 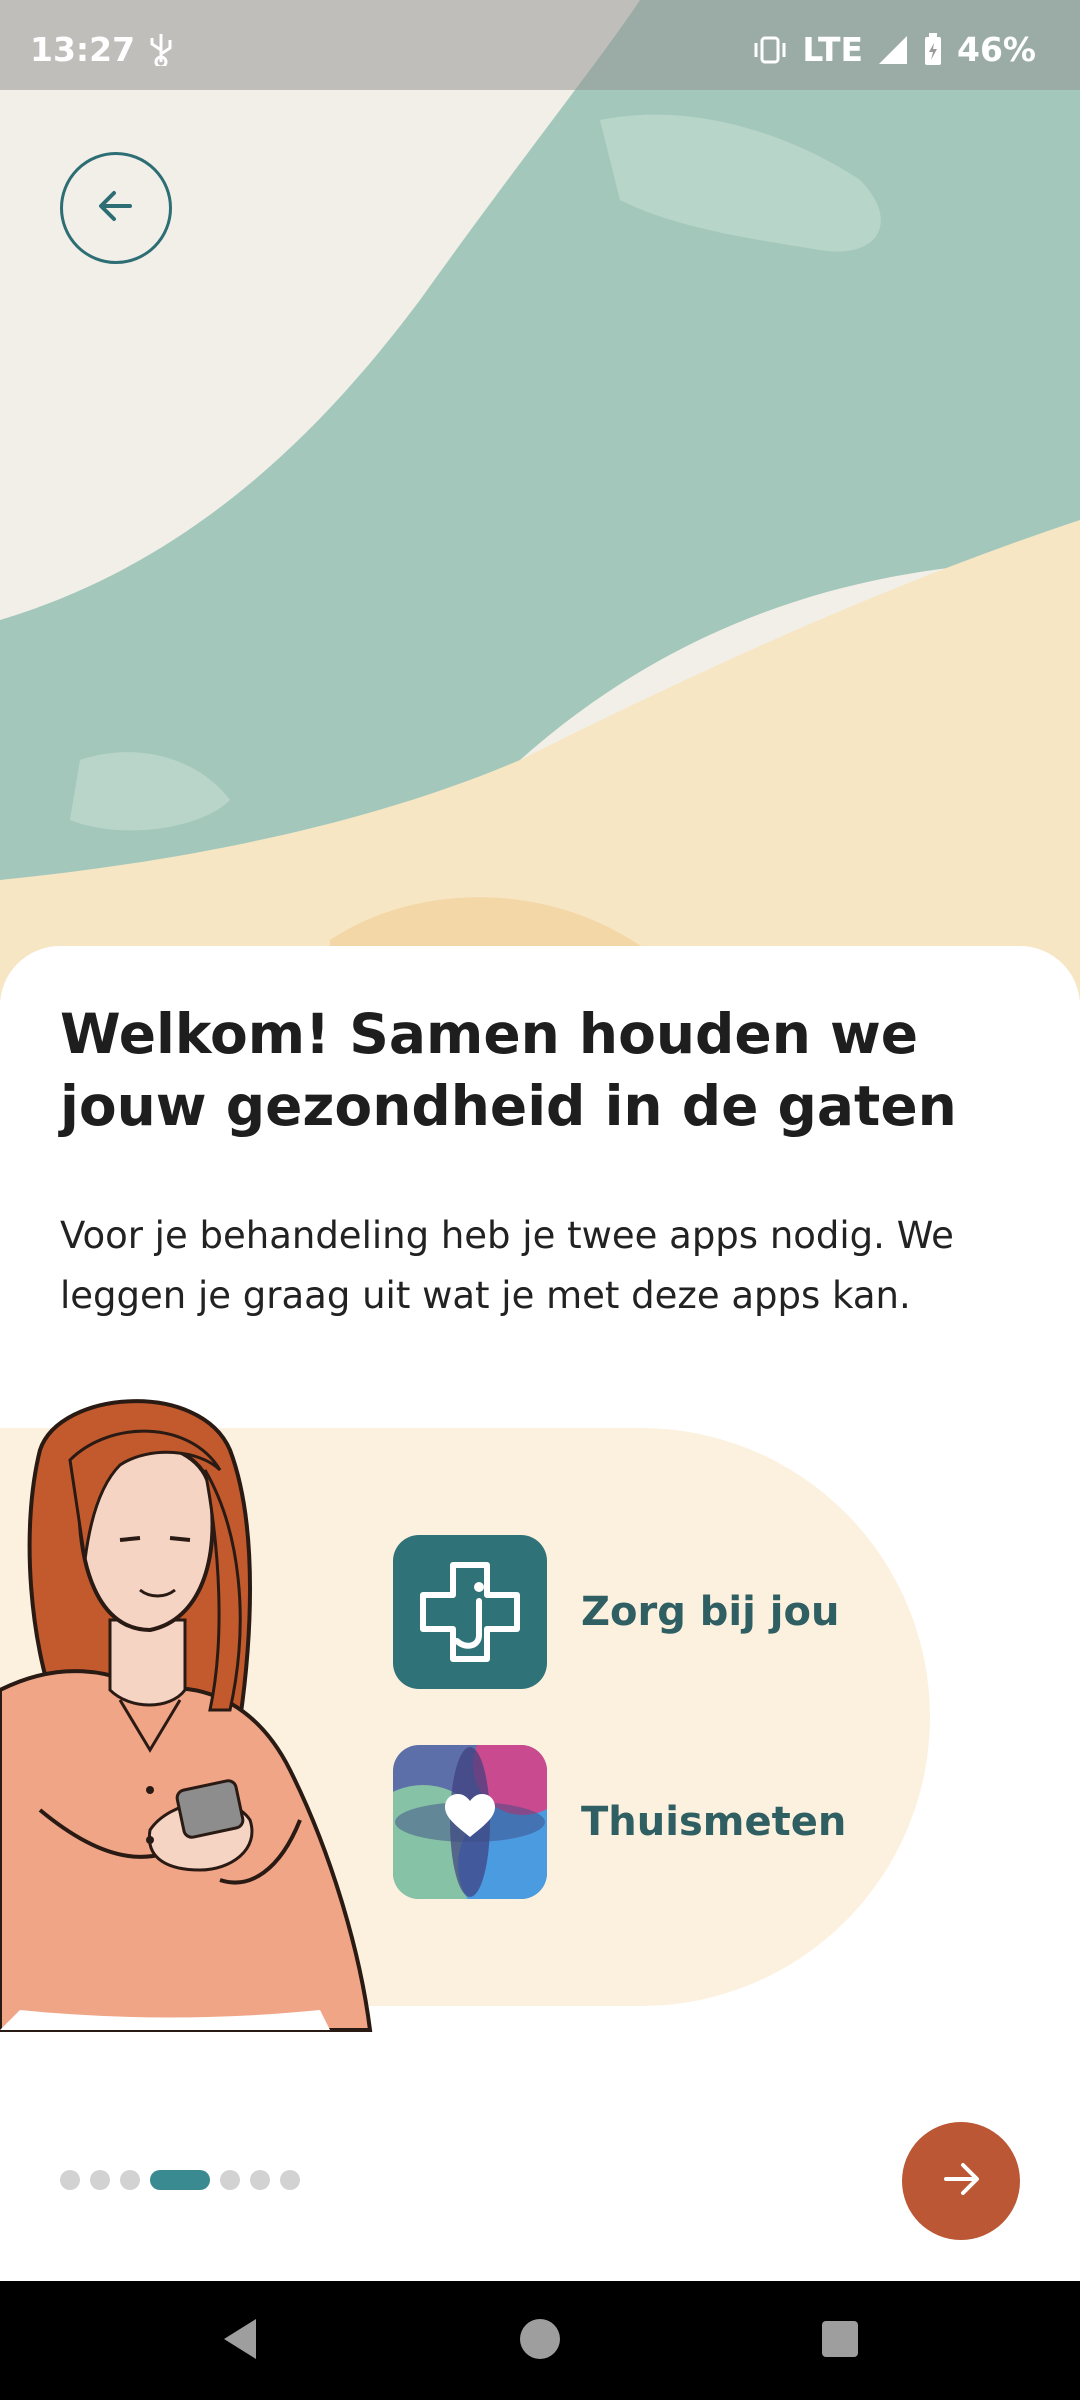 I want to click on system-navigation-bar, so click(x=540, y=2340).